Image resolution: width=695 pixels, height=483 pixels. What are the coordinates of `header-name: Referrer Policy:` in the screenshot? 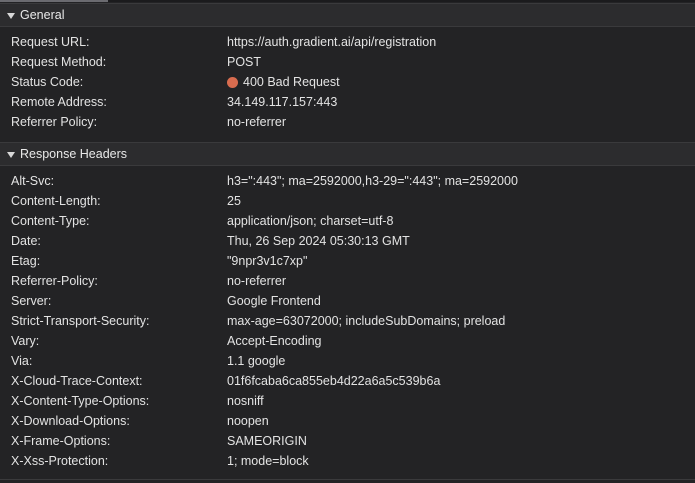 It's located at (54, 122).